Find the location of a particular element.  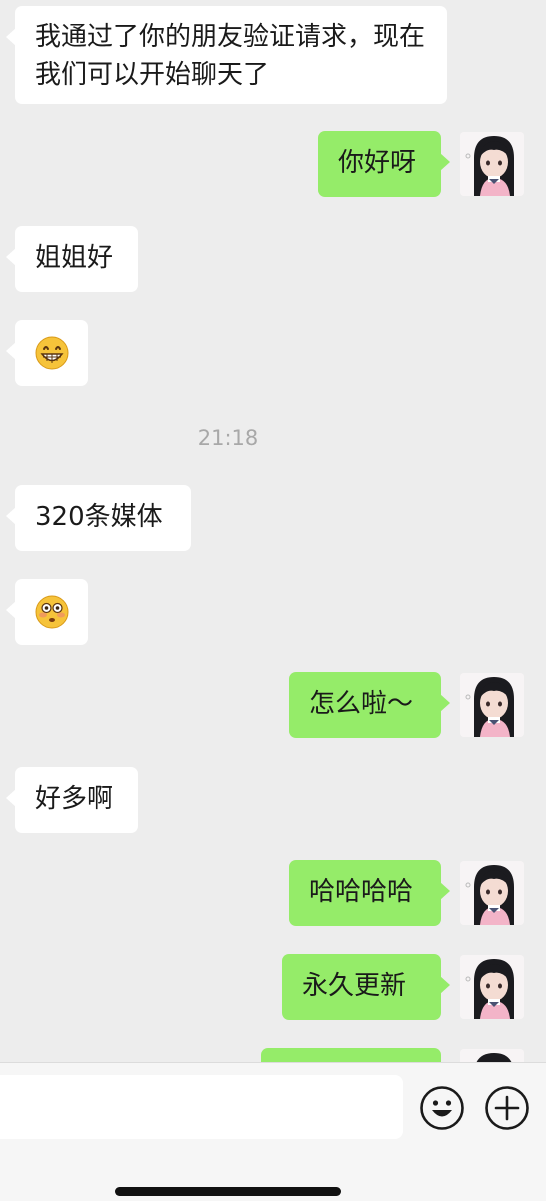

incoming-message-bubble: 好多啊 is located at coordinates (72, 800).